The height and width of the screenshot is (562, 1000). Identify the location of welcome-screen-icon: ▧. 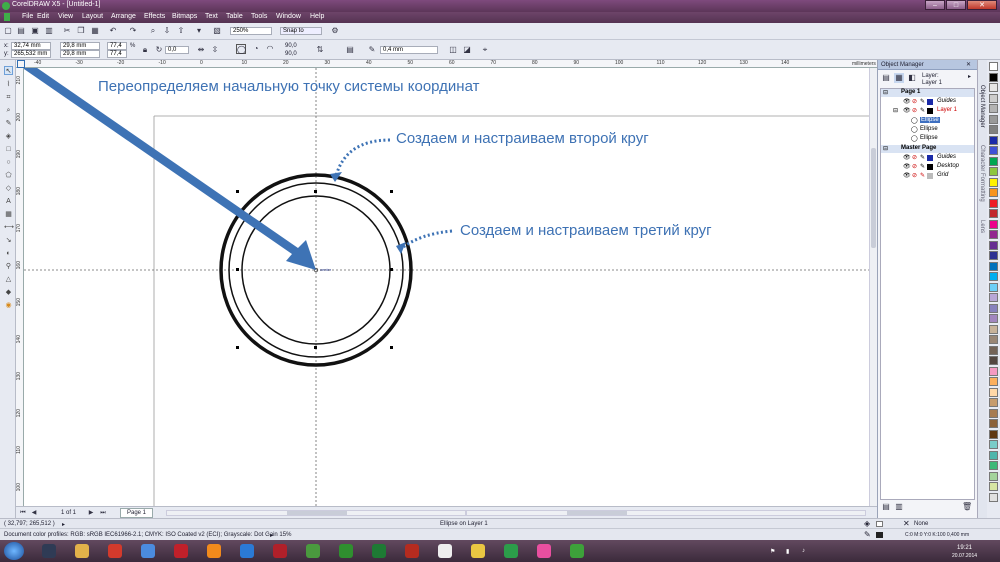
(217, 31).